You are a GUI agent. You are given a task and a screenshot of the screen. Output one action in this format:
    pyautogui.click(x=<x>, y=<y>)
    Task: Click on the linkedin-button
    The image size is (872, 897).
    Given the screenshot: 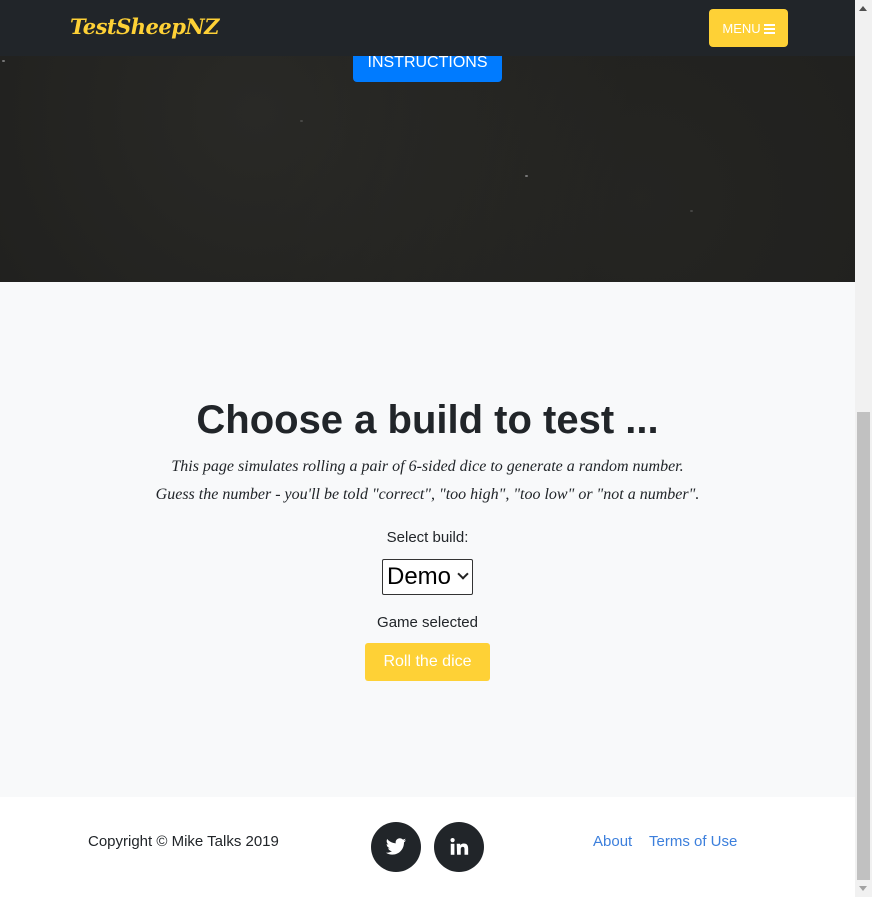 What is the action you would take?
    pyautogui.click(x=459, y=847)
    